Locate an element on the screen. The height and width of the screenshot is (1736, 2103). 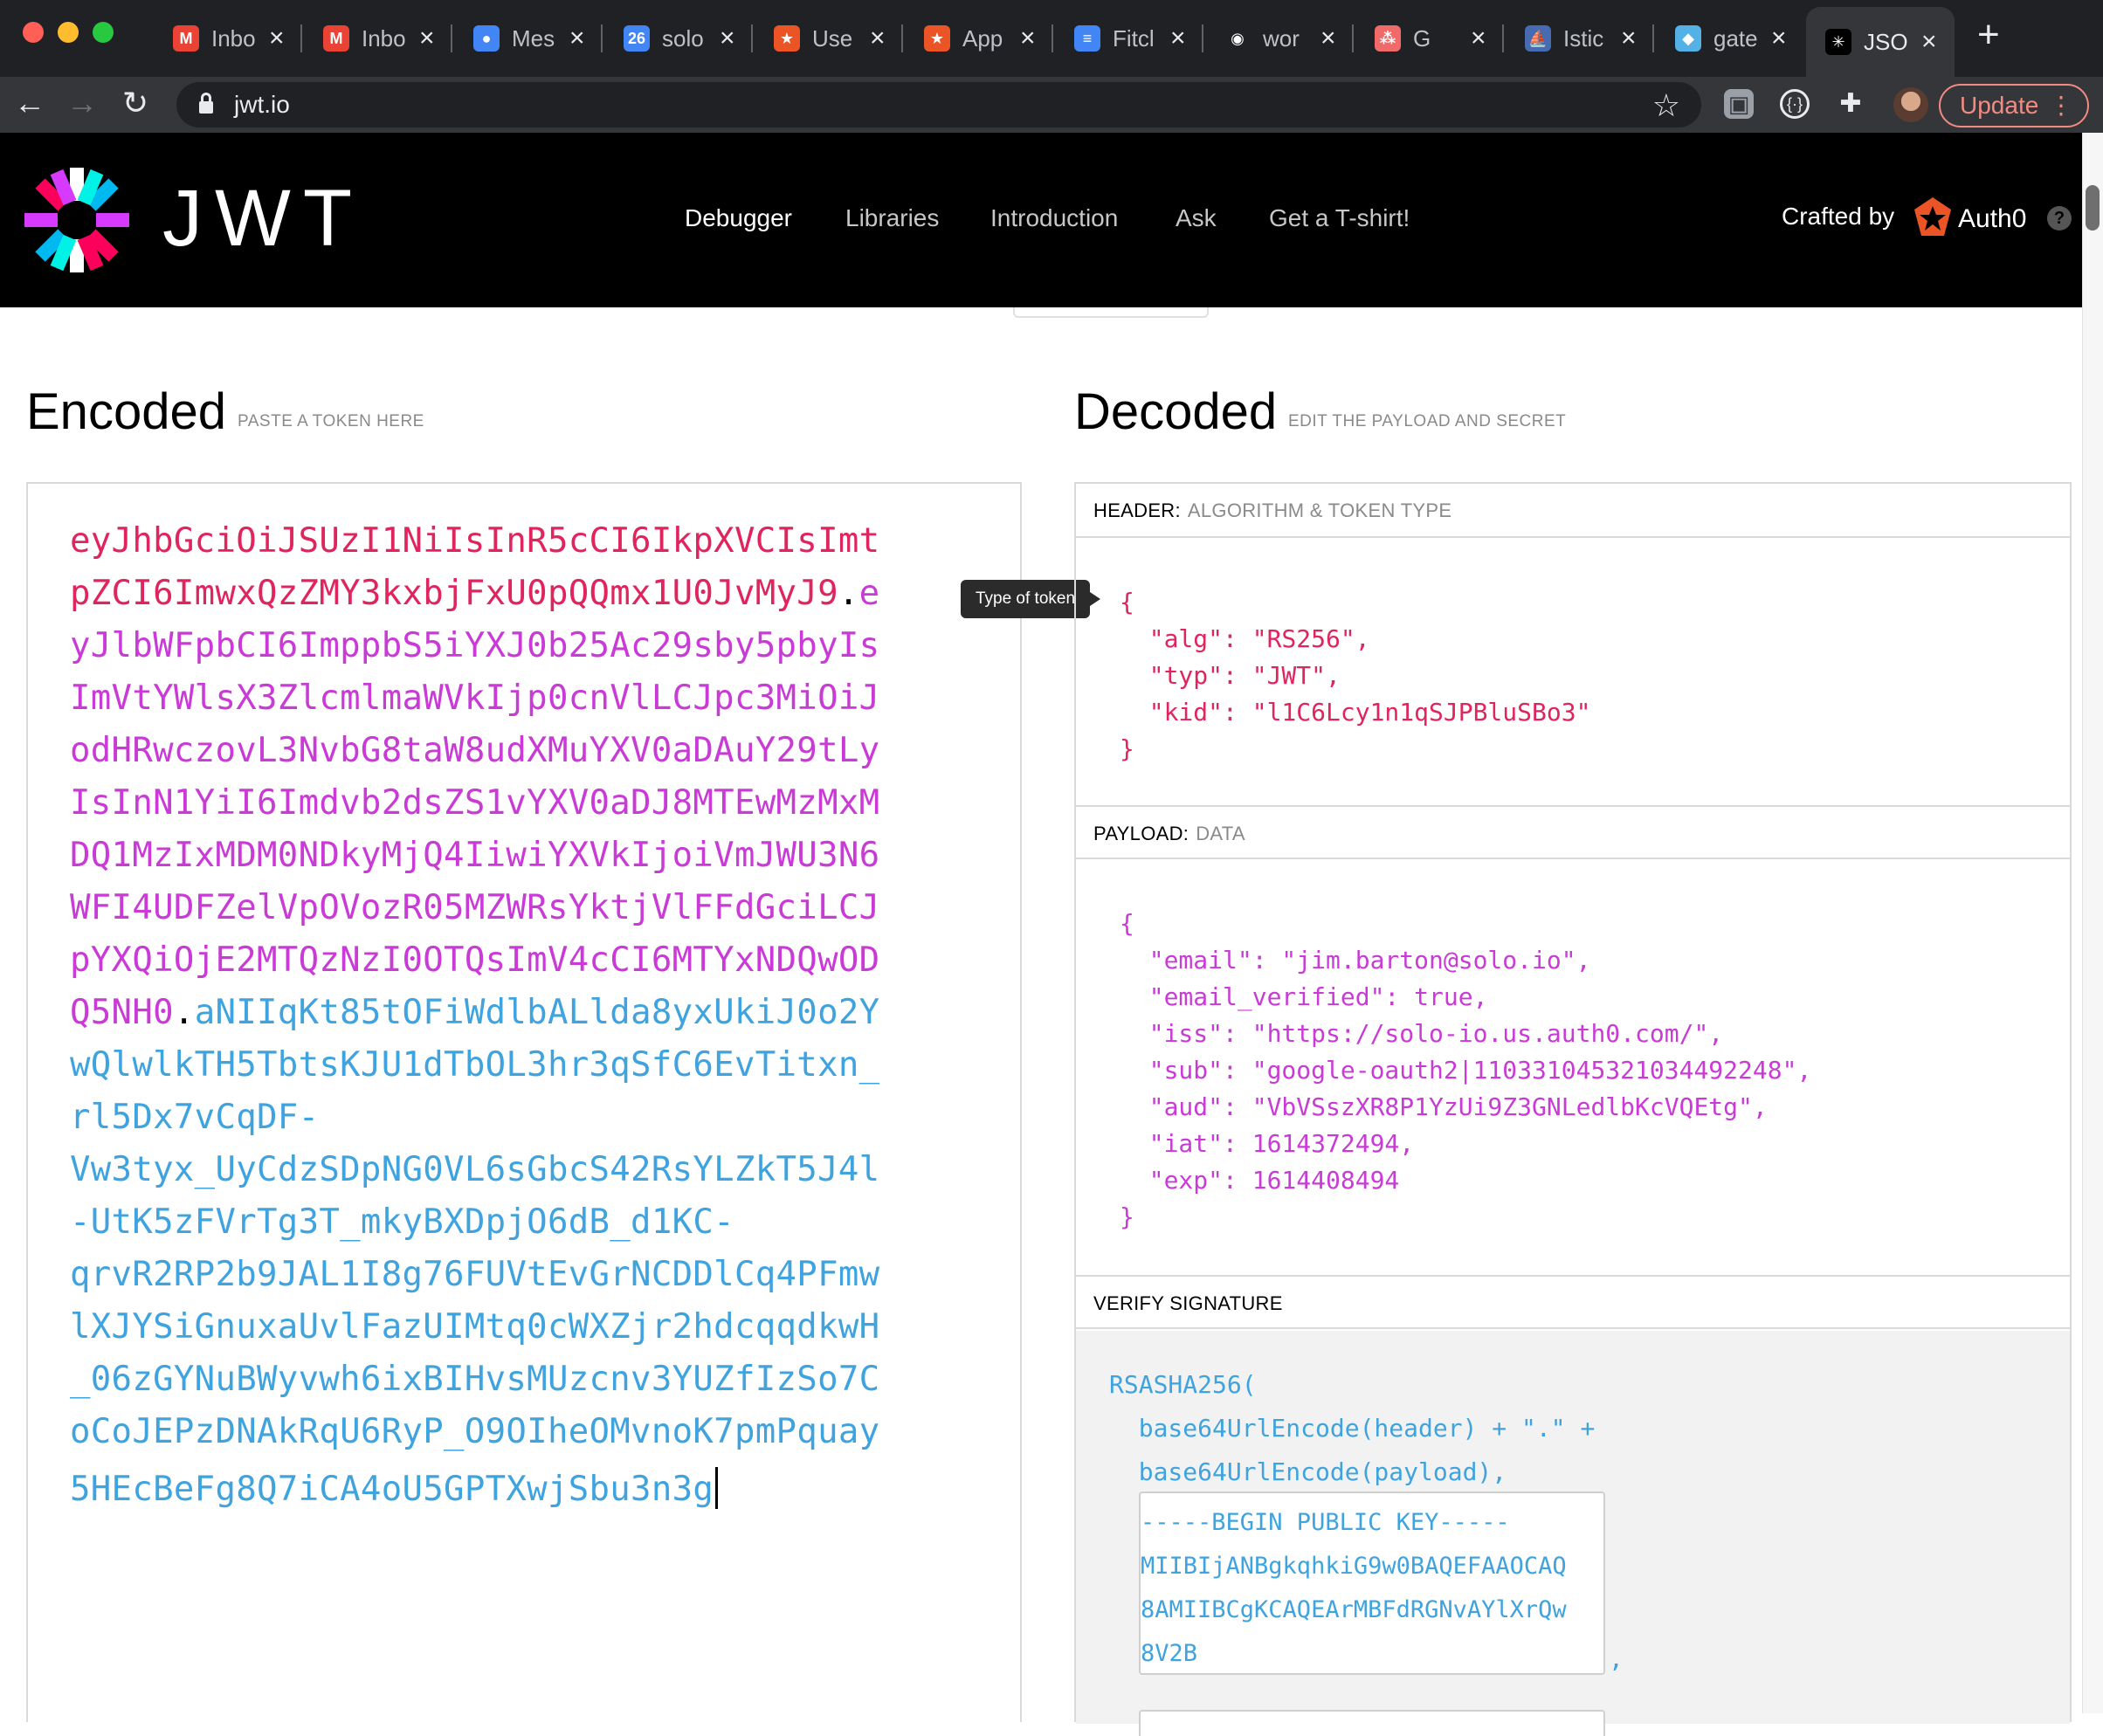
browser-tab: ● Mes × is located at coordinates (528, 38).